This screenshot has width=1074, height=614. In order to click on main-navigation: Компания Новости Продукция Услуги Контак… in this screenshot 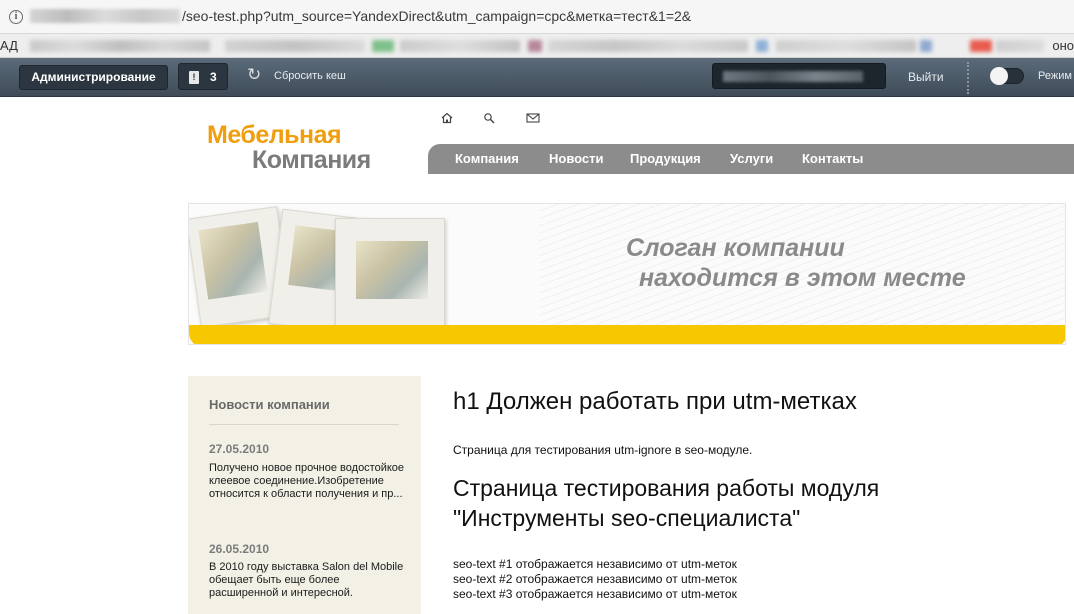, I will do `click(751, 159)`.